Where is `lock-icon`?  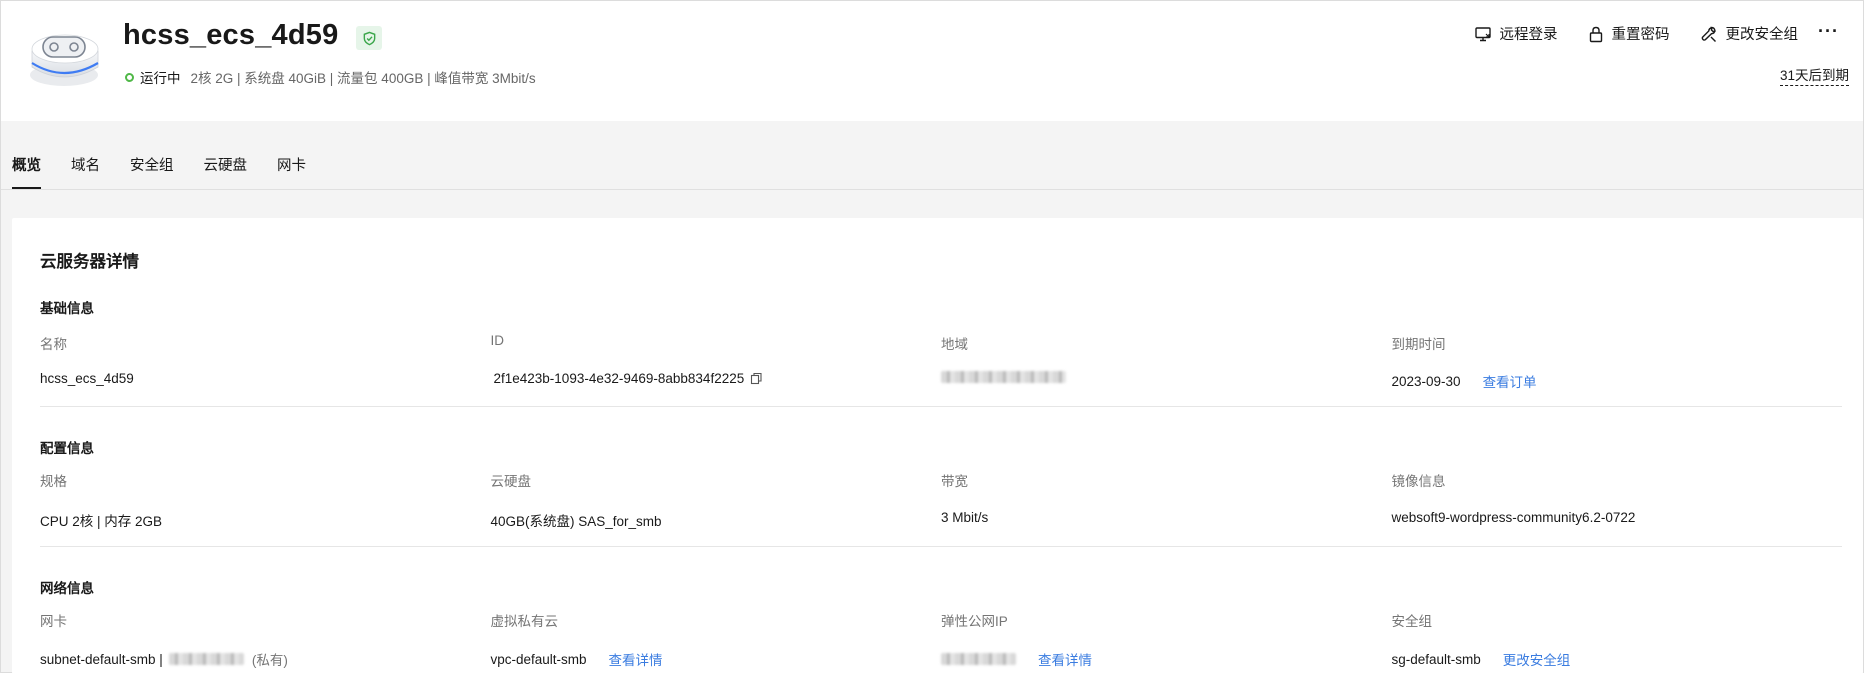 lock-icon is located at coordinates (1595, 34).